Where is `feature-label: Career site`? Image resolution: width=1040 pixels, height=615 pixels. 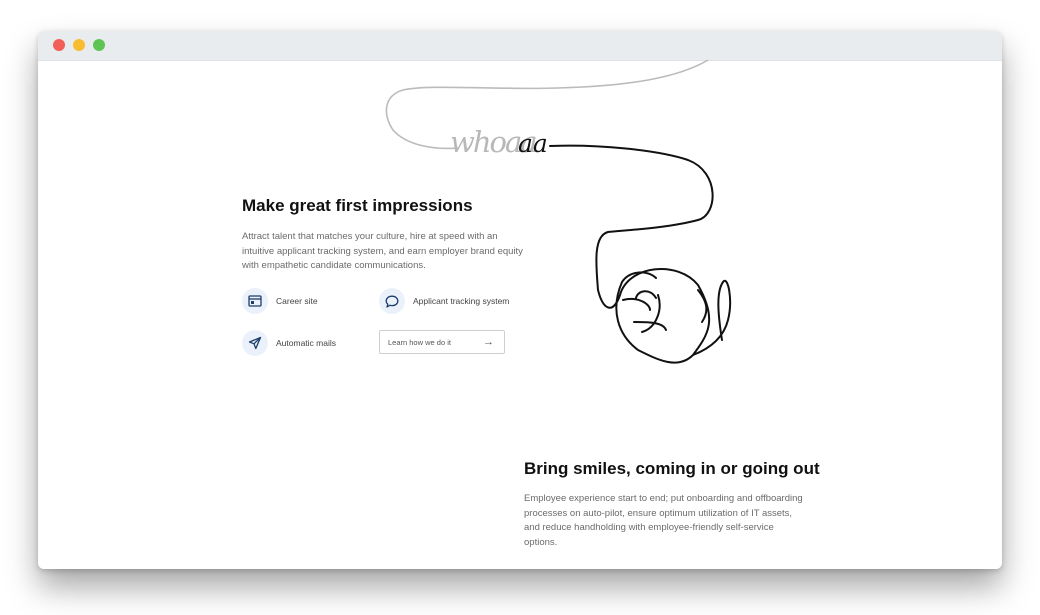
feature-label: Career site is located at coordinates (297, 301).